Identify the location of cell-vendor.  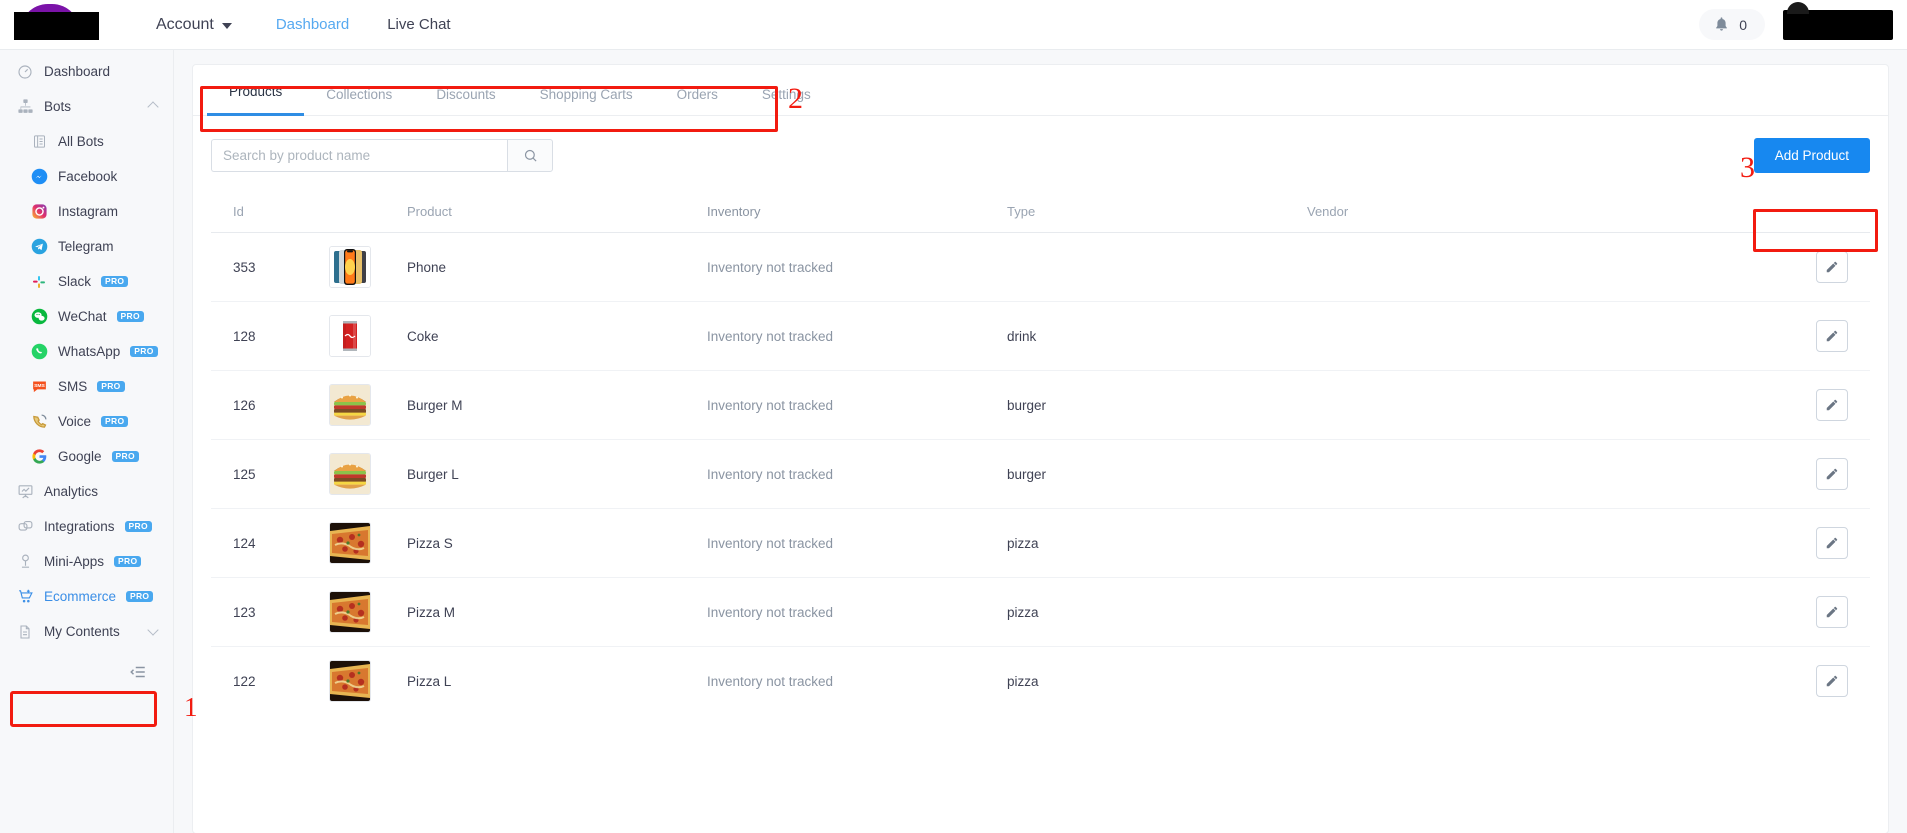
(1457, 267).